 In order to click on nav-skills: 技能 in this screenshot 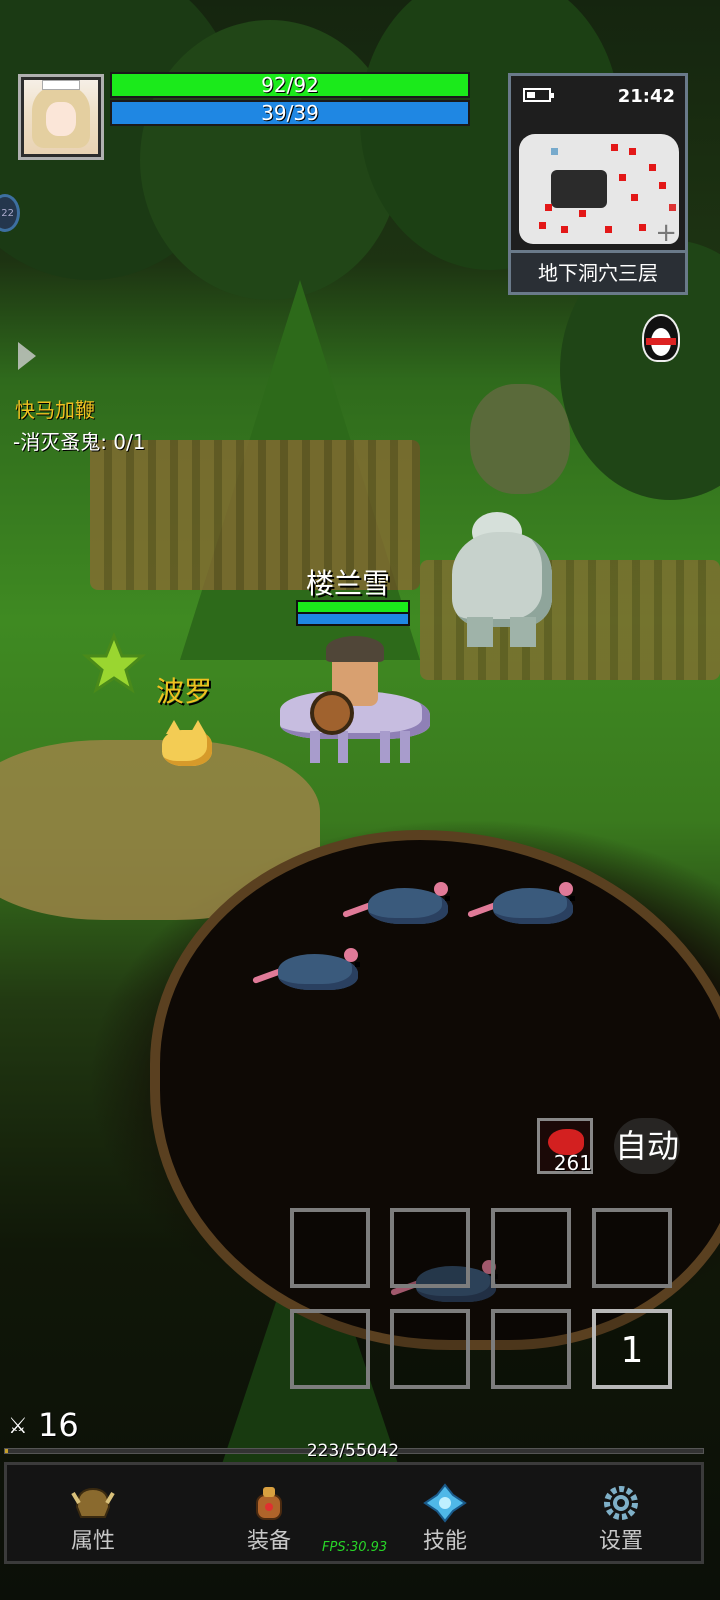, I will do `click(445, 1513)`.